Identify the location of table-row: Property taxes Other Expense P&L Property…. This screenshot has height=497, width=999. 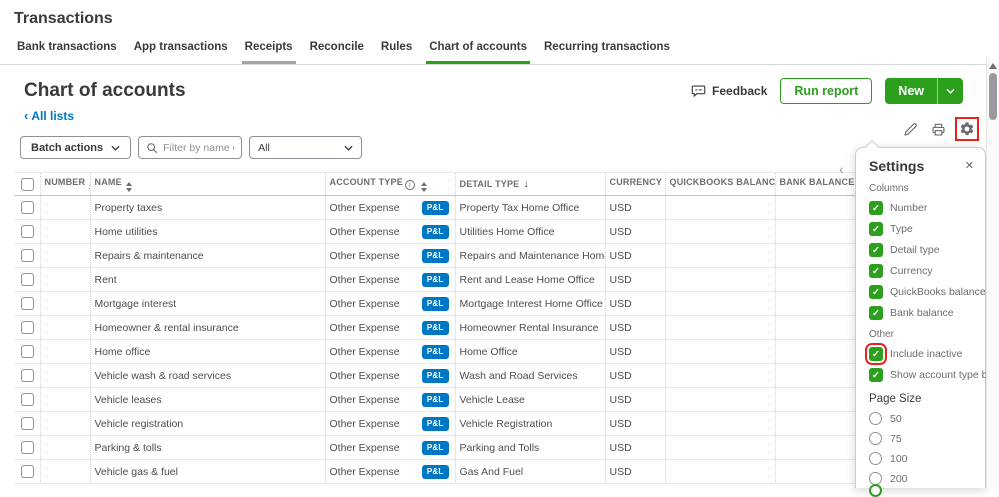
(499, 207).